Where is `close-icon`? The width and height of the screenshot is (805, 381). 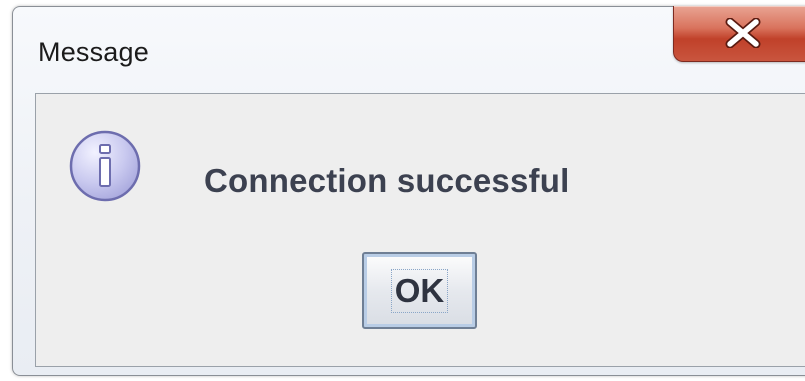 close-icon is located at coordinates (743, 33).